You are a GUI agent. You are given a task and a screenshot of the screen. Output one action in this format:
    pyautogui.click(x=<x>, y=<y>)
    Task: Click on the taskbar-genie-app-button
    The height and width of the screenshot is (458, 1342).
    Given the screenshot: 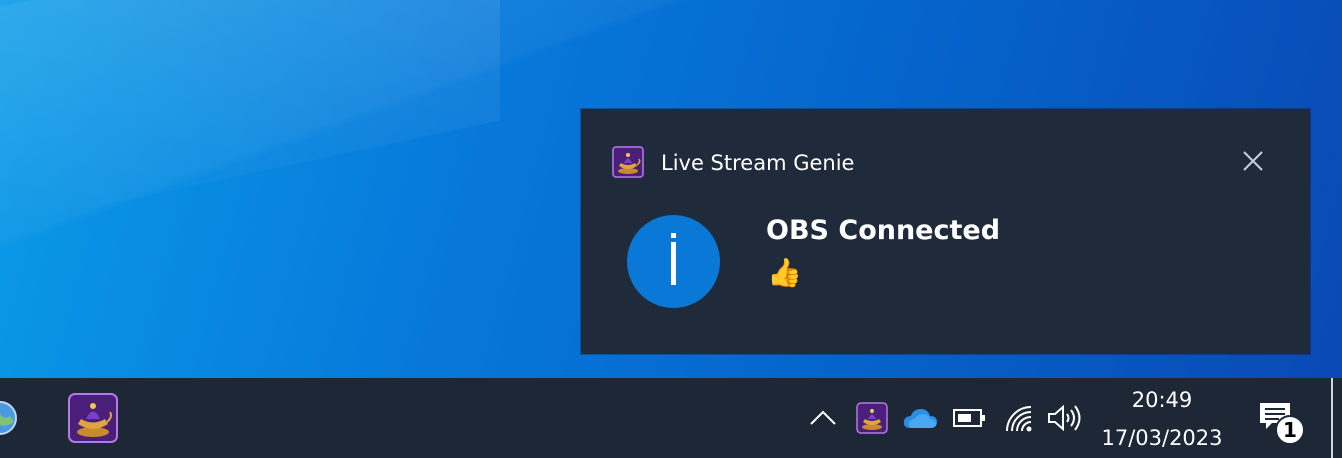 What is the action you would take?
    pyautogui.click(x=93, y=418)
    